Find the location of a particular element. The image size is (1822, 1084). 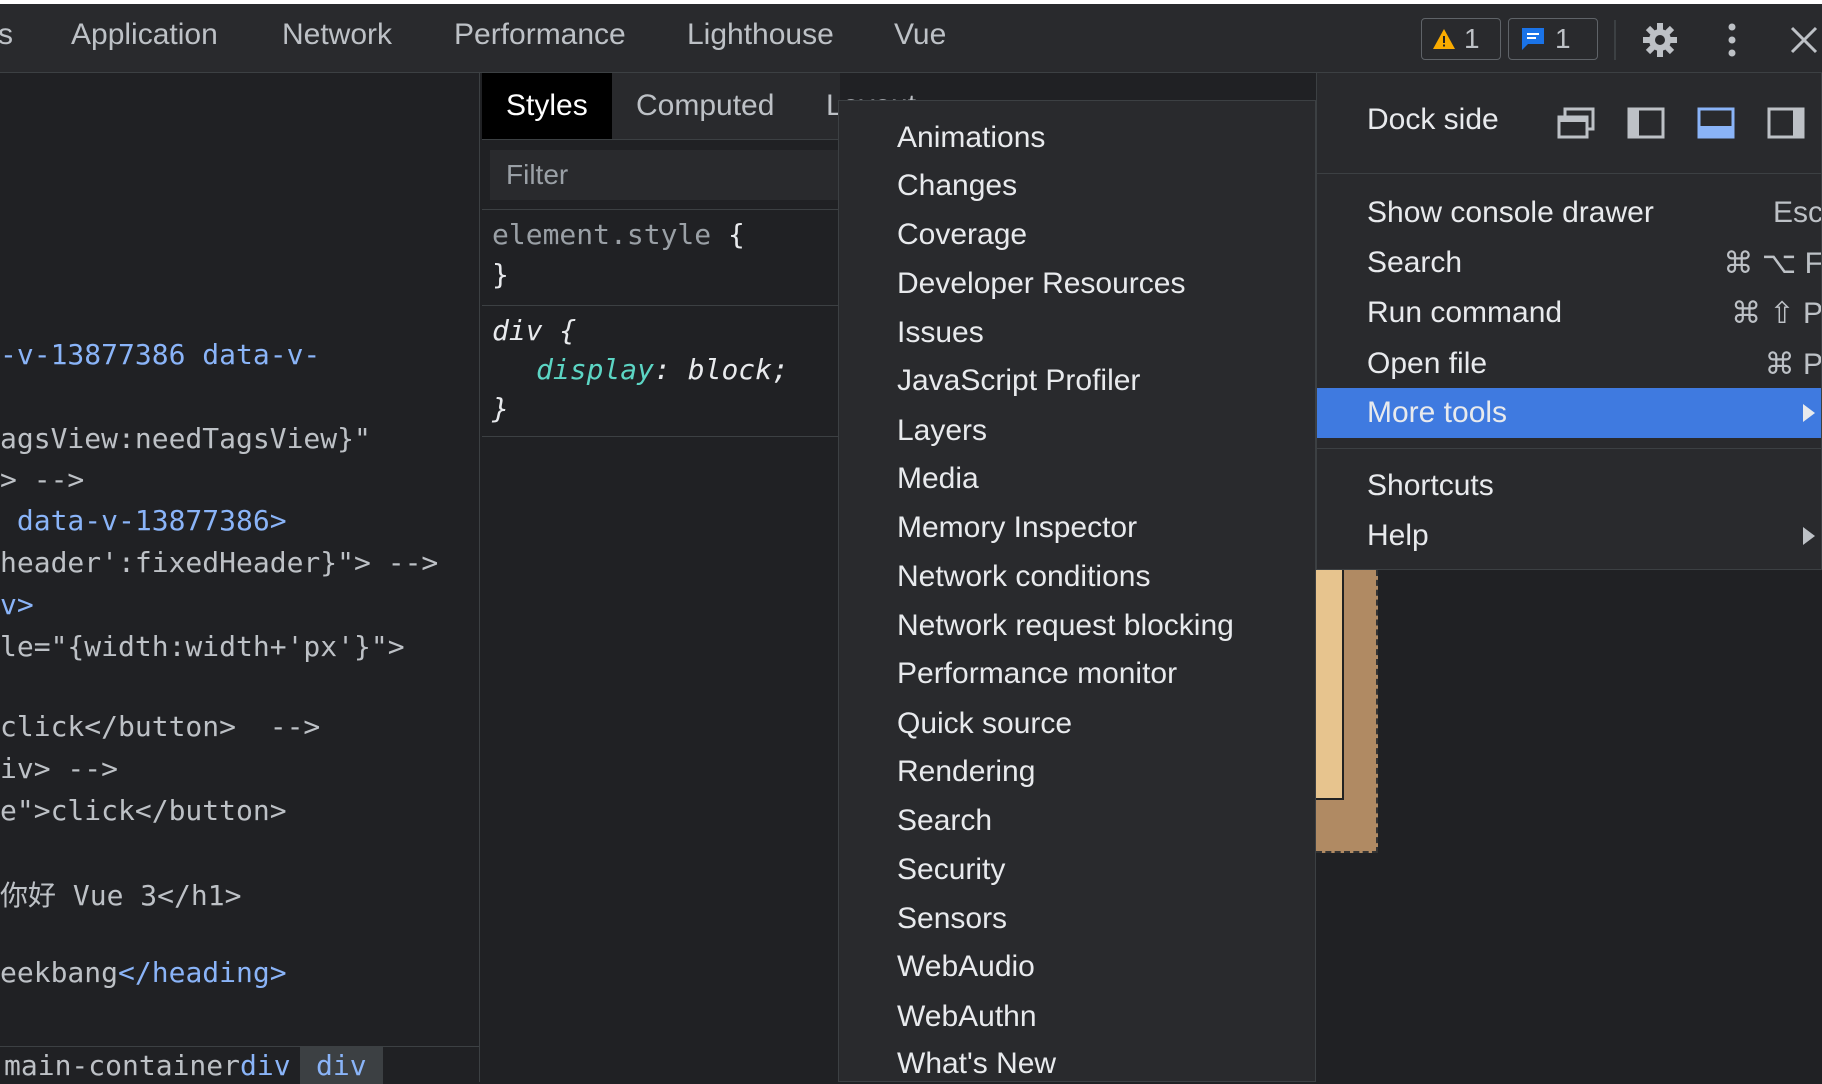

dom-text: eekbang is located at coordinates (59, 972).